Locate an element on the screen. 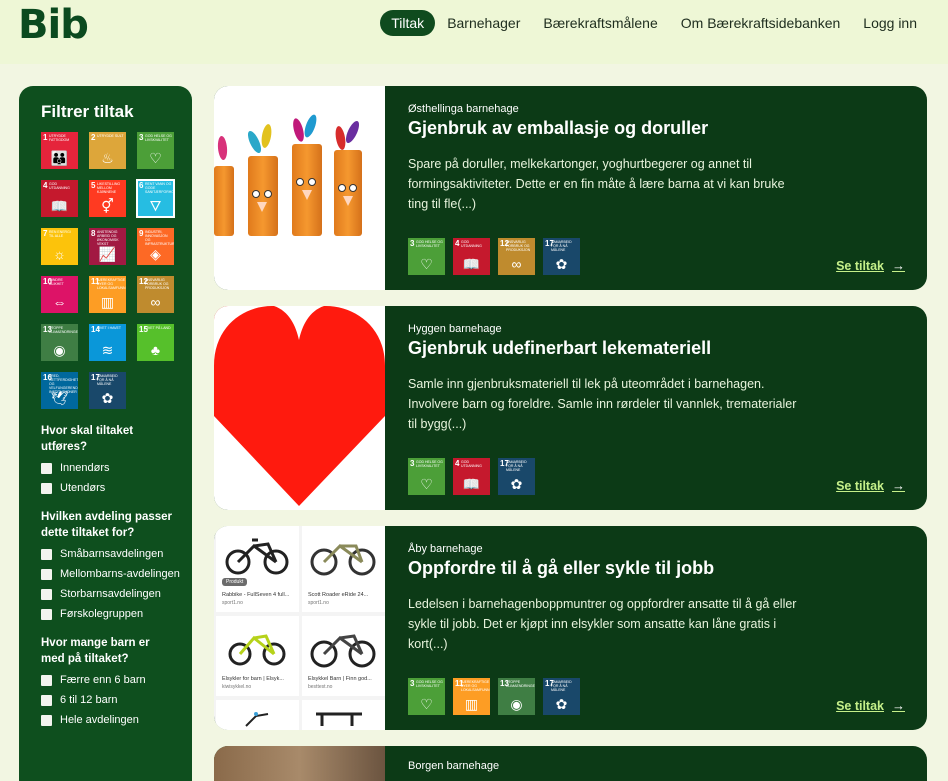 Image resolution: width=948 pixels, height=781 pixels. sdg-goal-5: 5 Likestilling mellom kjønnene ⚥ is located at coordinates (107, 198).